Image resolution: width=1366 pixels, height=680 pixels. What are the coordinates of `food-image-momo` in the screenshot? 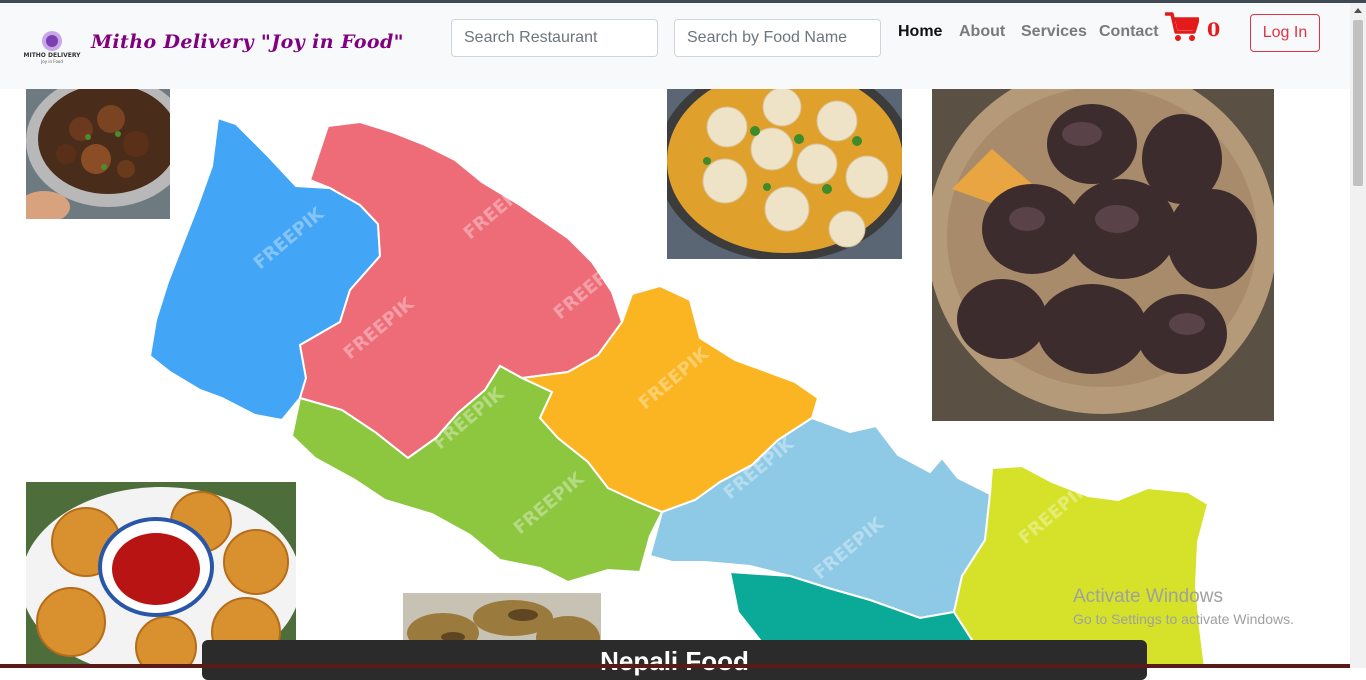 It's located at (784, 174).